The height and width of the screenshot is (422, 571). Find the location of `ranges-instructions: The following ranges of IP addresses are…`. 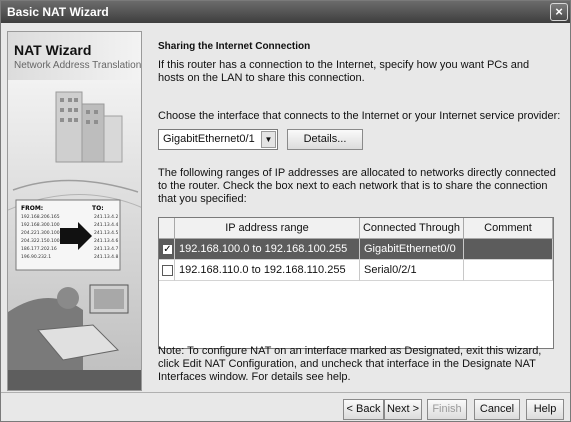

ranges-instructions: The following ranges of IP addresses are… is located at coordinates (357, 186).